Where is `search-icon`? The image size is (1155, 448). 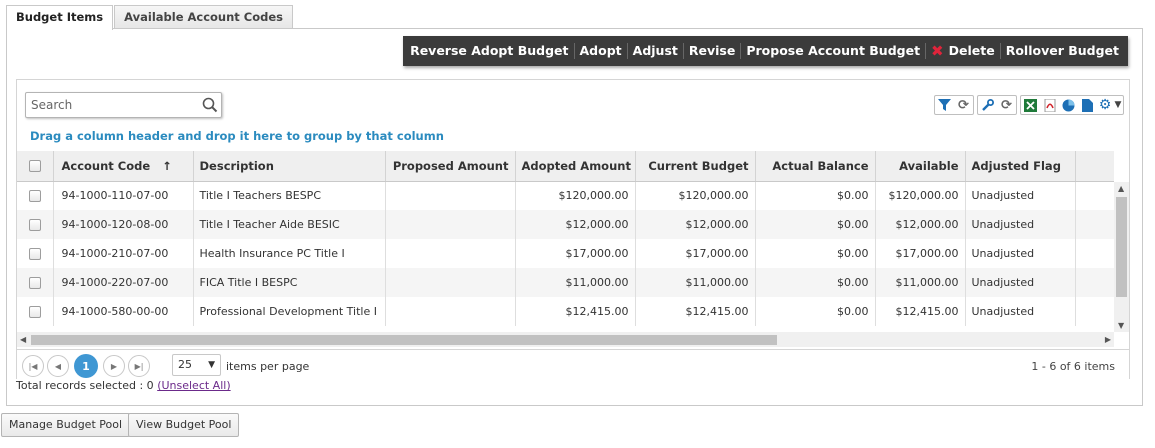
search-icon is located at coordinates (210, 106).